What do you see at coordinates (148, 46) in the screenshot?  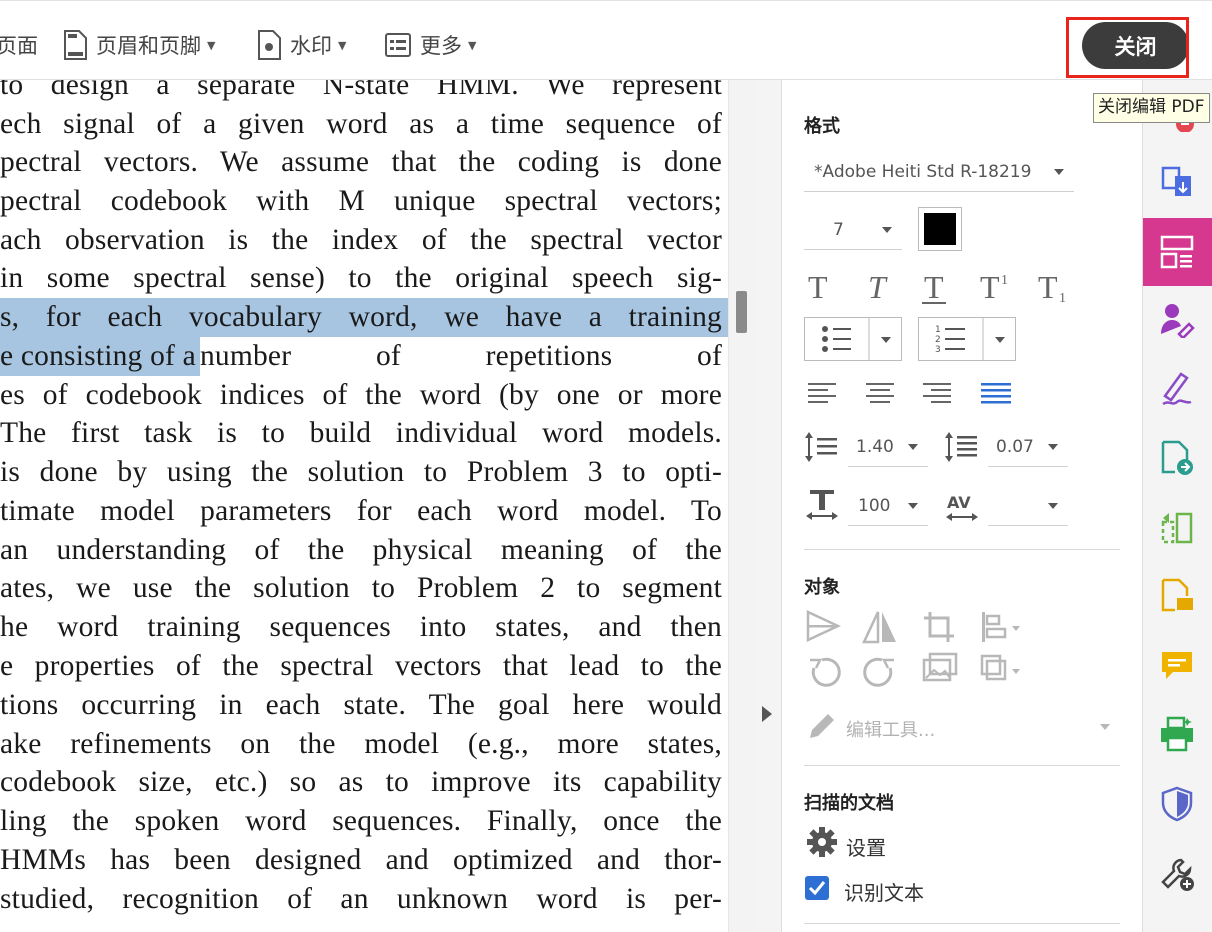 I see `toolbar-header-footer-label: 页眉和页脚` at bounding box center [148, 46].